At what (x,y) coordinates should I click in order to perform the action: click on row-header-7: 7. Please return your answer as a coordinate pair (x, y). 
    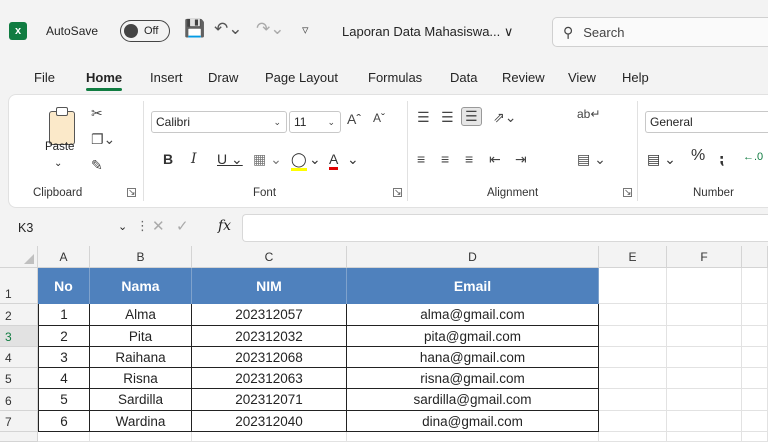
    Looking at the image, I should click on (19, 421).